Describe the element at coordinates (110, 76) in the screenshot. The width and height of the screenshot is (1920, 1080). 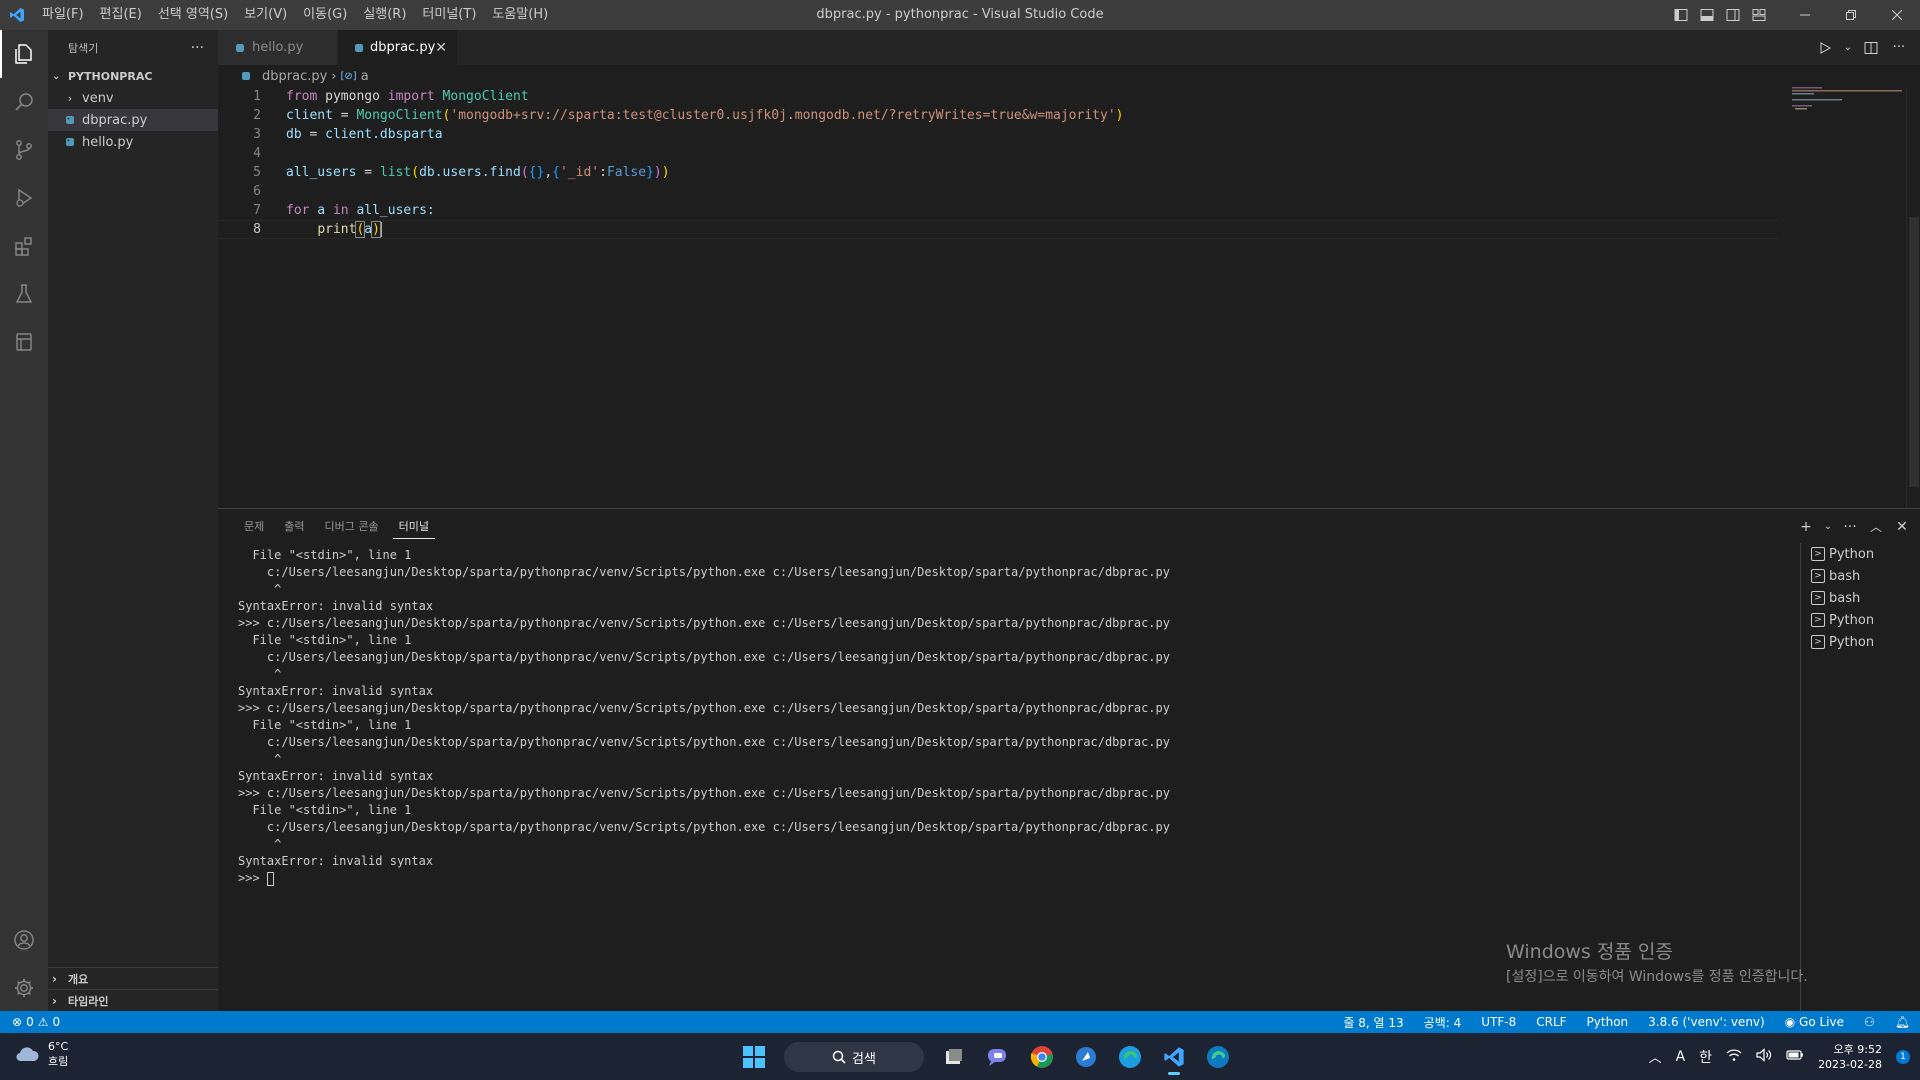
I see `project-name: PYTHONPRAC` at that location.